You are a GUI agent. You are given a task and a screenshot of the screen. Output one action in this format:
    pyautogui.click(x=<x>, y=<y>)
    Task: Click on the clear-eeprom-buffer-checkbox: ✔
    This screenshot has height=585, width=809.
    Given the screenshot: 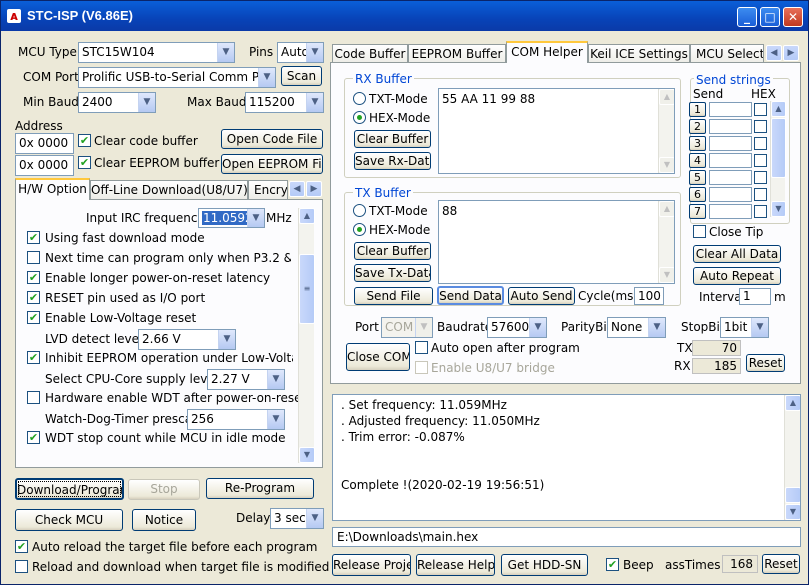 What is the action you would take?
    pyautogui.click(x=84, y=162)
    